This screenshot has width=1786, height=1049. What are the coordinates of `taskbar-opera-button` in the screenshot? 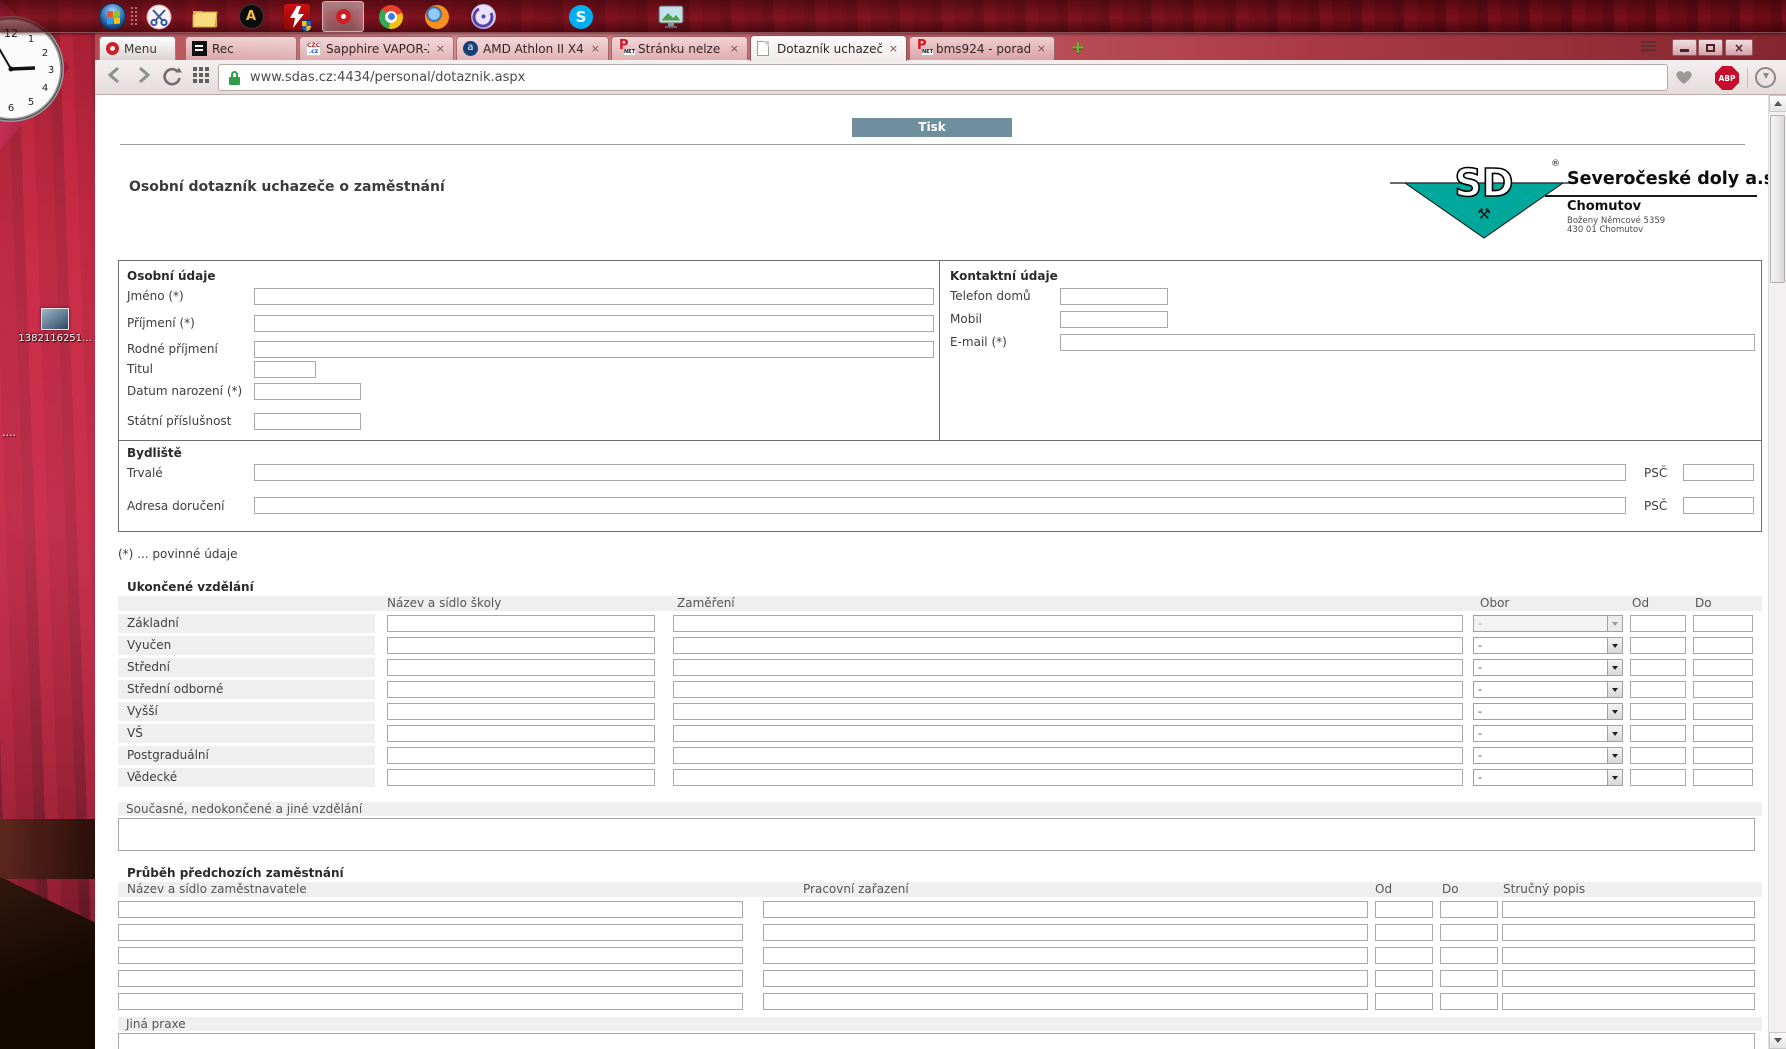 It's located at (343, 16).